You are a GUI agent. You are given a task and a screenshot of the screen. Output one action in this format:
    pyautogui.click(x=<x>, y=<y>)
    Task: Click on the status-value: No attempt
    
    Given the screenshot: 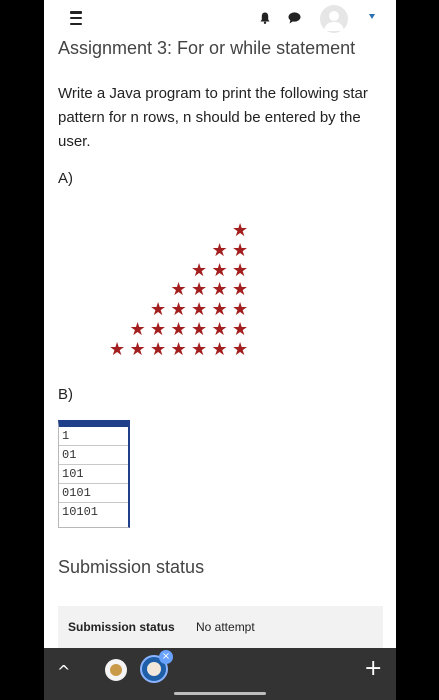 What is the action you would take?
    pyautogui.click(x=225, y=627)
    